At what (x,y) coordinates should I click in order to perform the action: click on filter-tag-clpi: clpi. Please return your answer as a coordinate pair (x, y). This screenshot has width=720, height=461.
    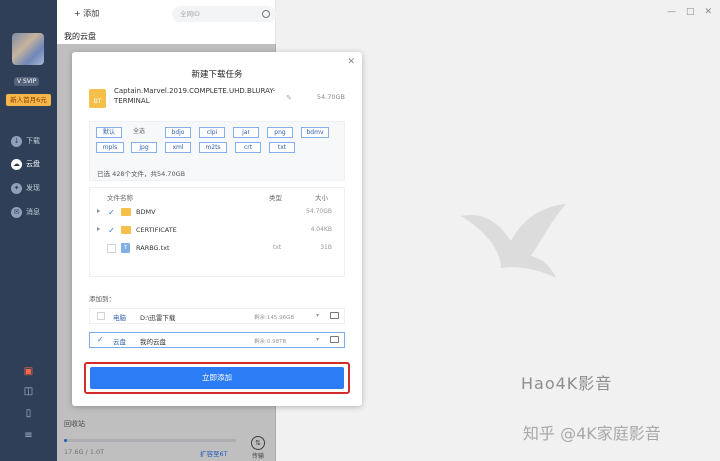
    Looking at the image, I should click on (212, 132).